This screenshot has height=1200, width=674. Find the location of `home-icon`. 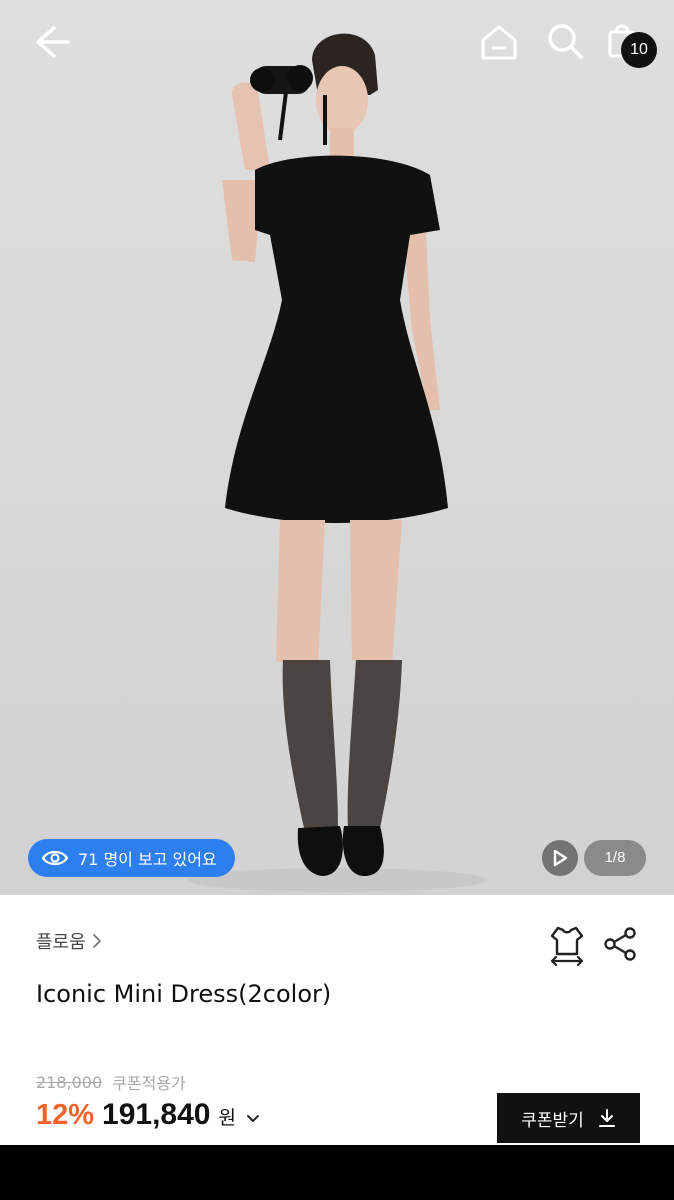

home-icon is located at coordinates (499, 42).